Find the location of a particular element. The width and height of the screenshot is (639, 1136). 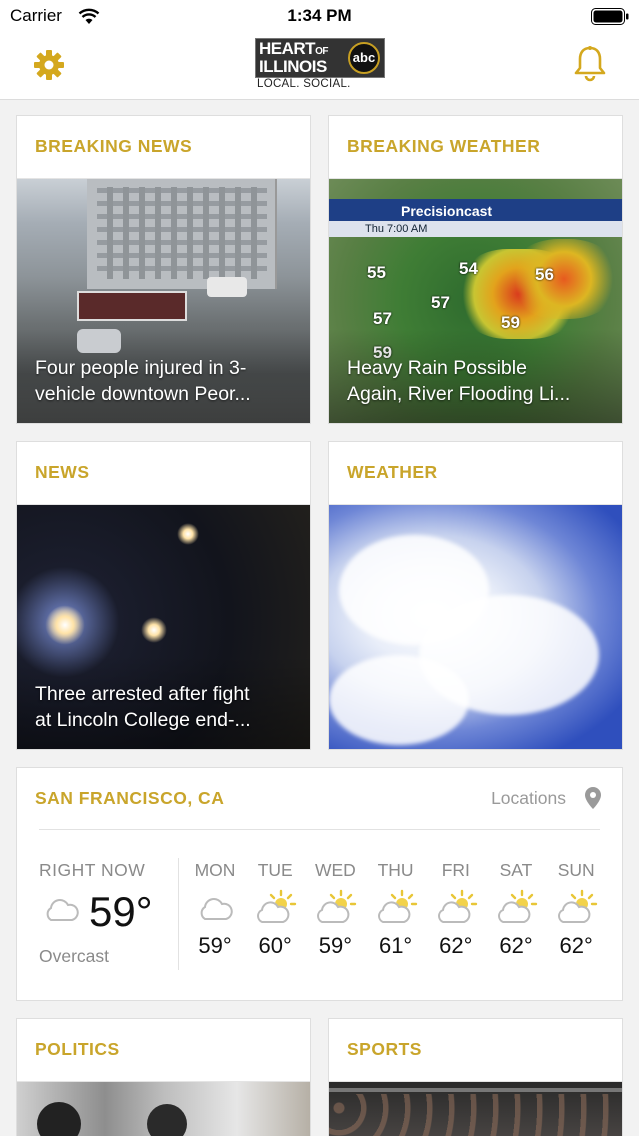

forecast-day-name: TUE is located at coordinates (275, 870).